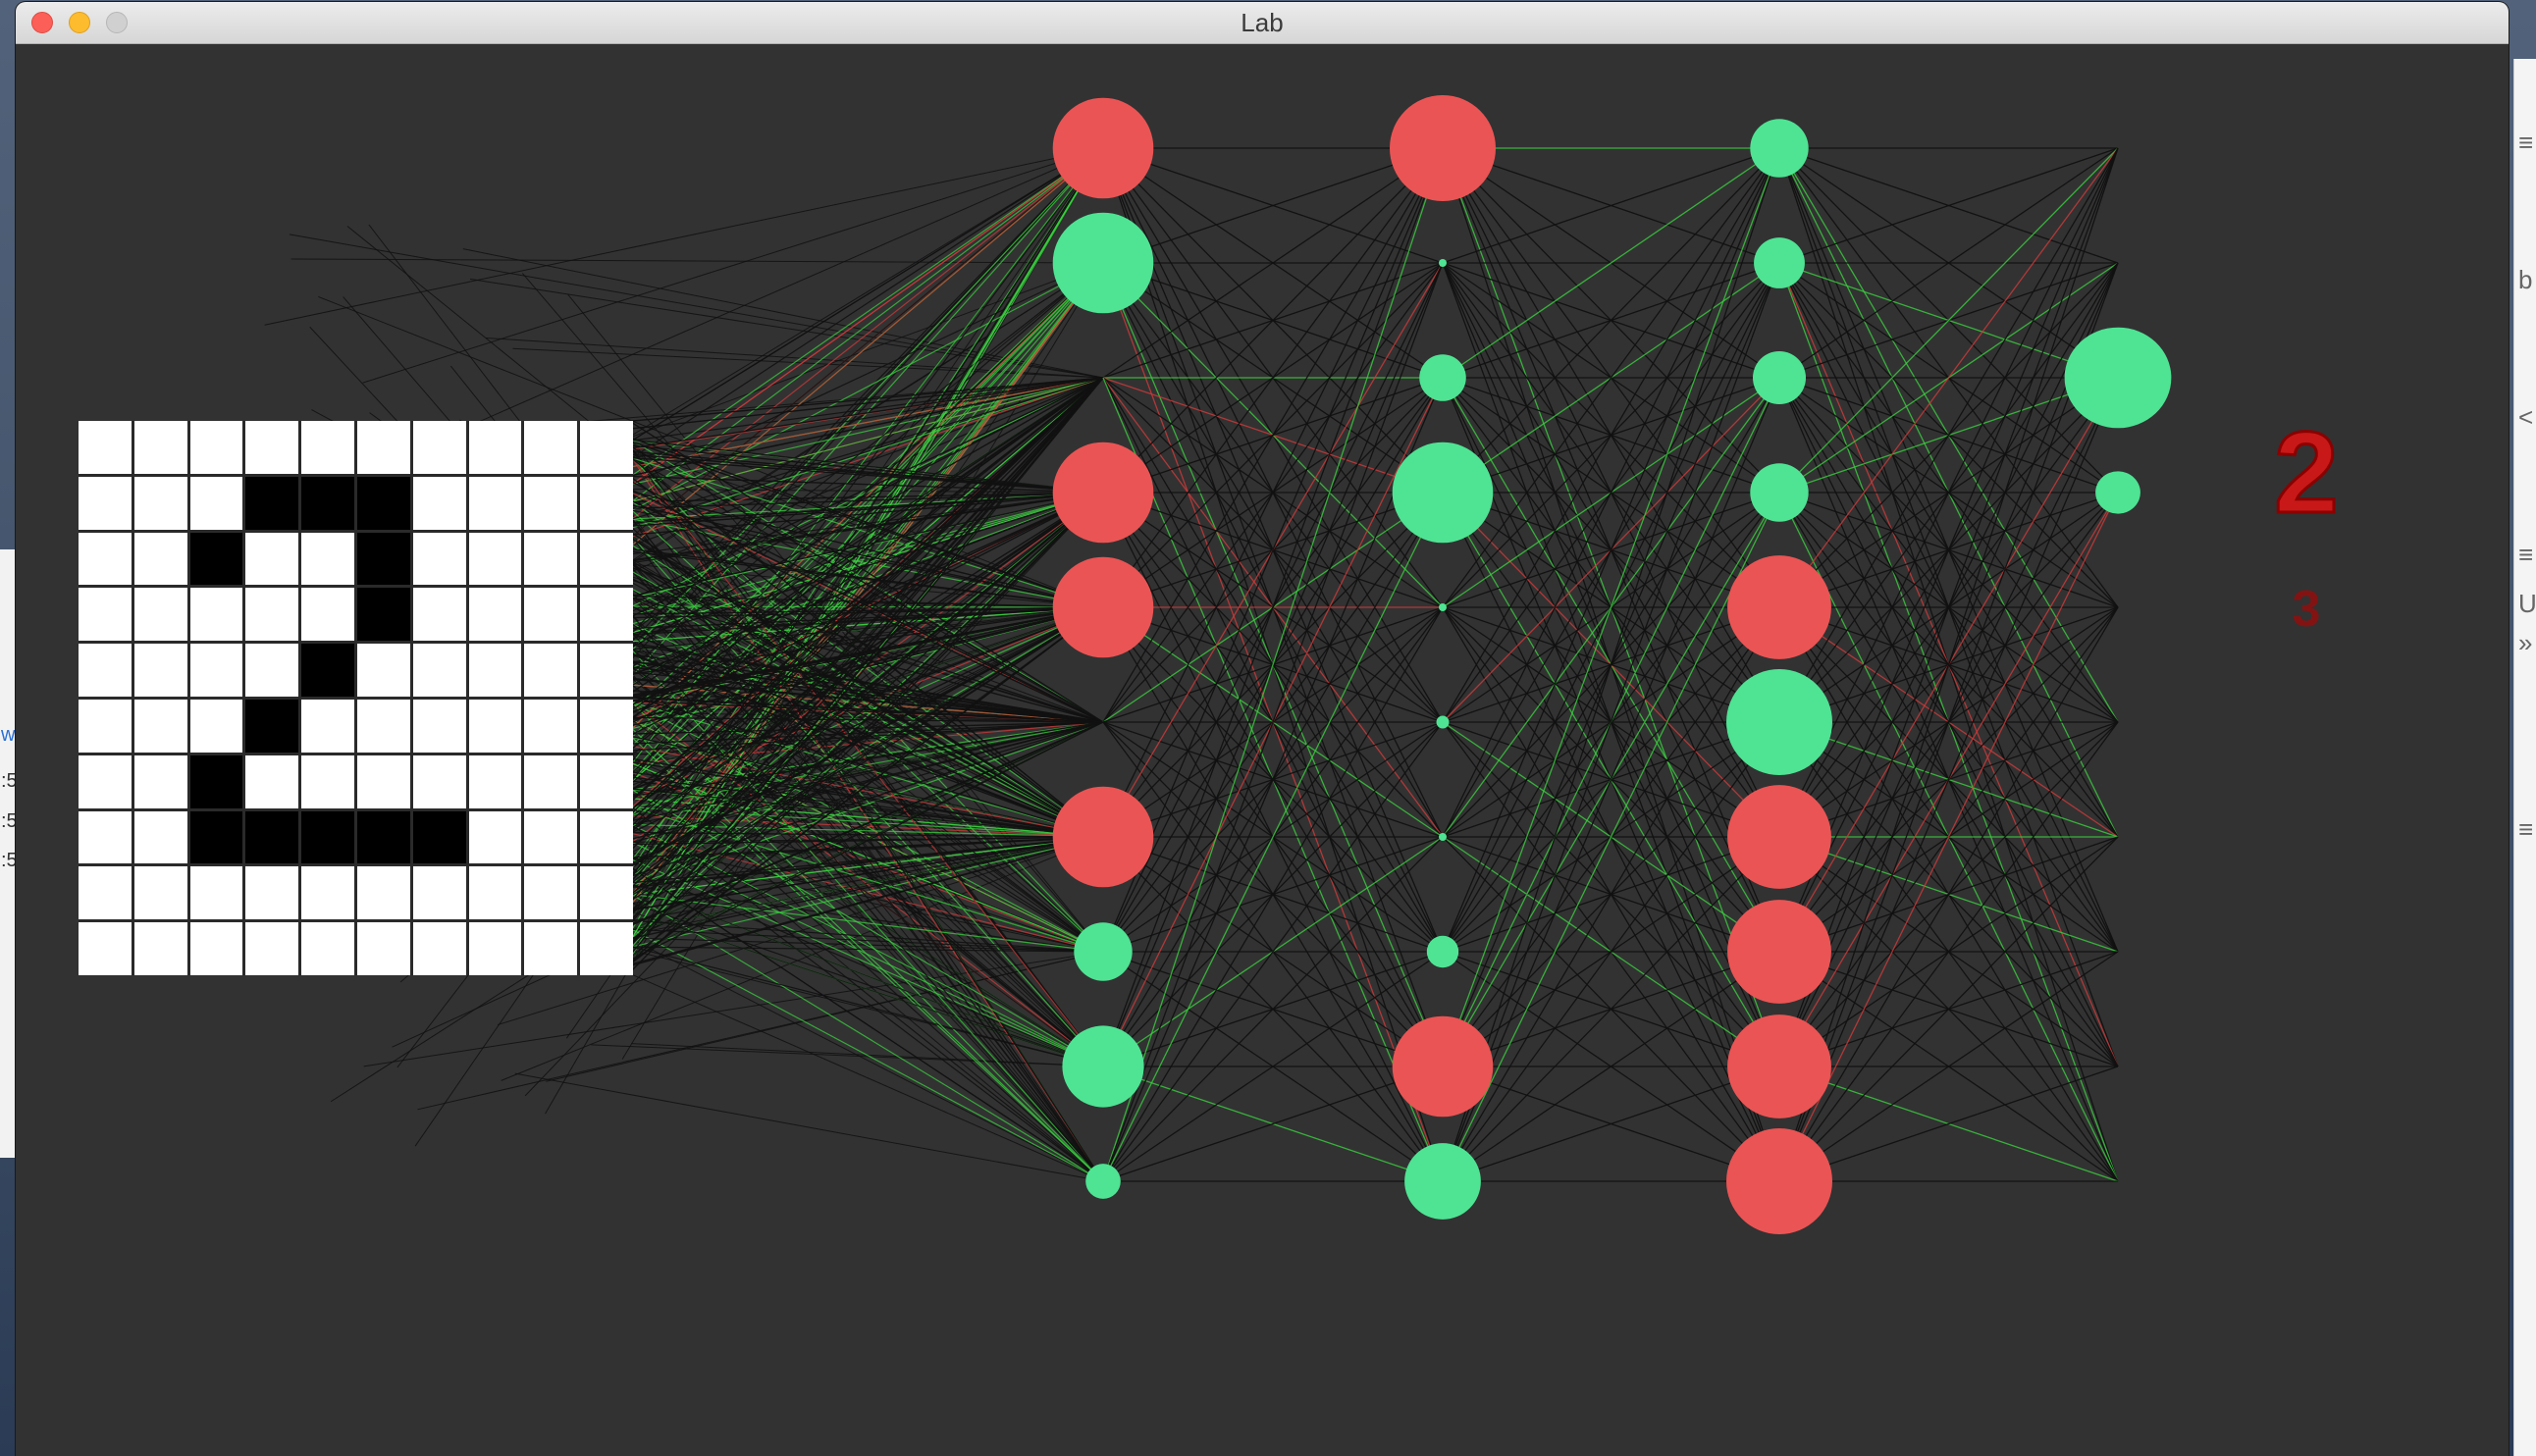  I want to click on input-pixel-grid, so click(356, 698).